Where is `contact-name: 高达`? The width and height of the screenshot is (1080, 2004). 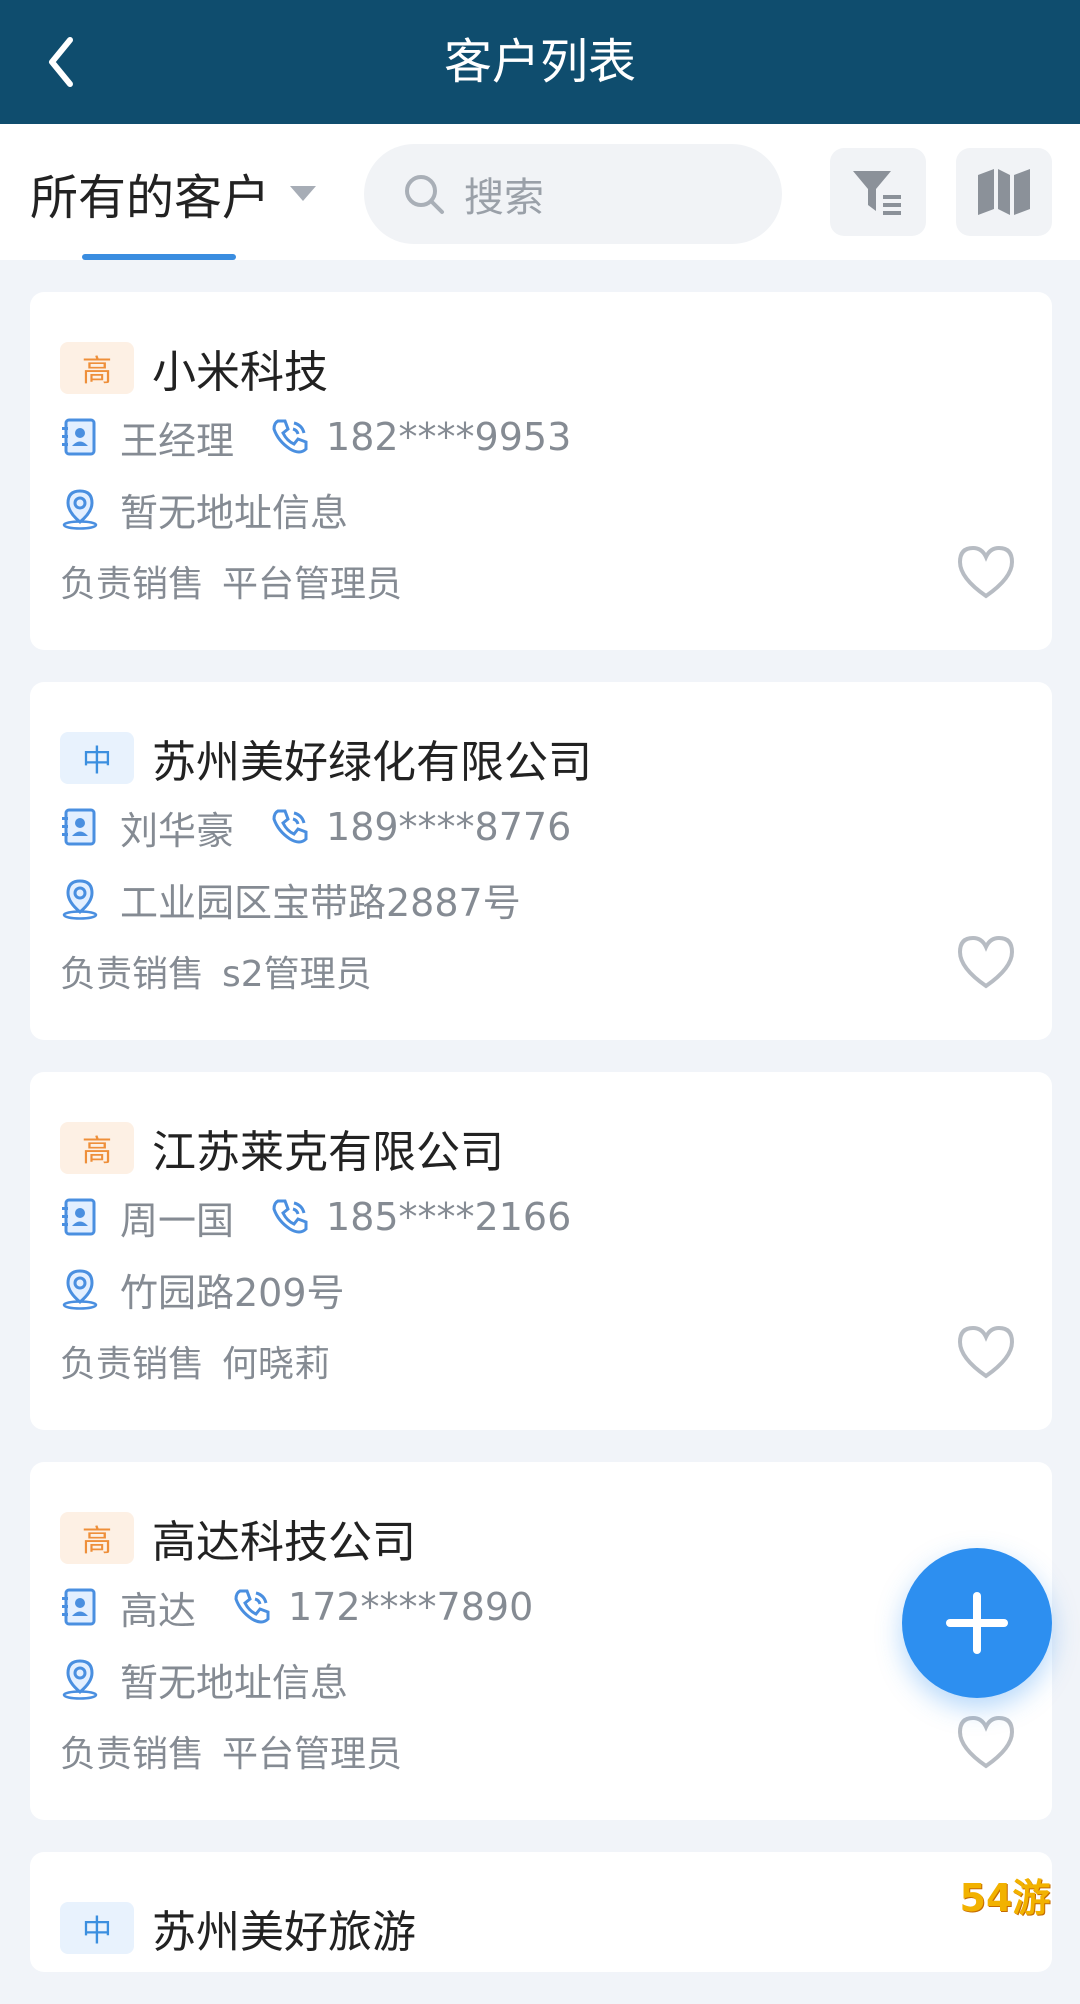
contact-name: 高达 is located at coordinates (158, 1610).